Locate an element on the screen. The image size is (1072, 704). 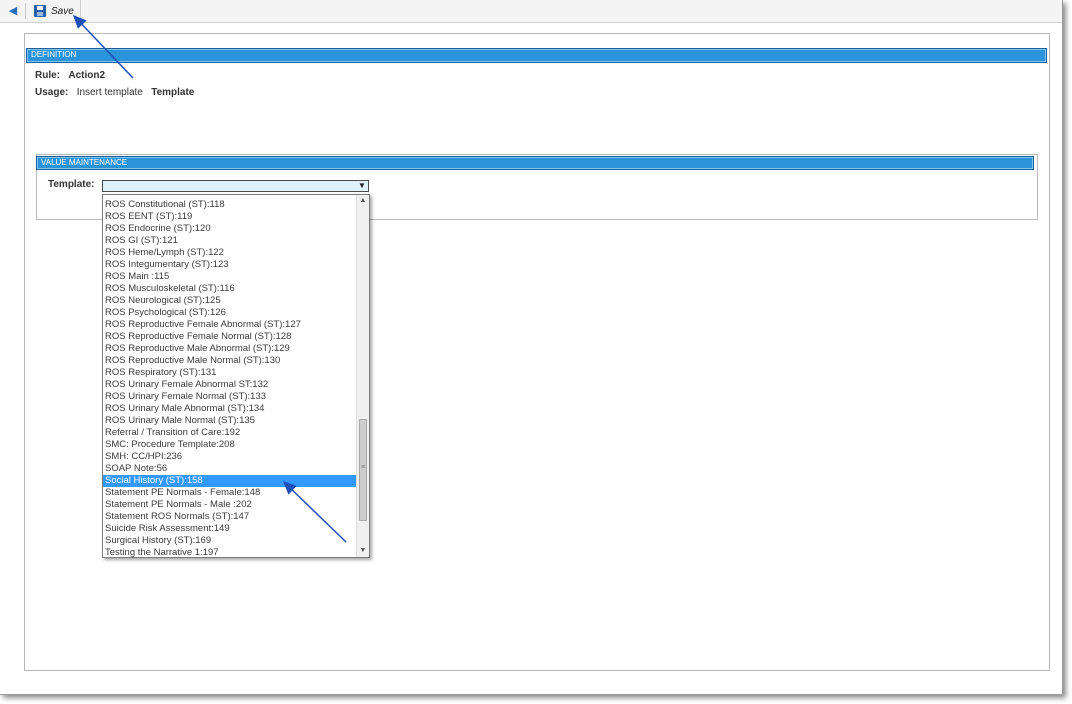
dropdown-option: Social History (ST):158 is located at coordinates (230, 481).